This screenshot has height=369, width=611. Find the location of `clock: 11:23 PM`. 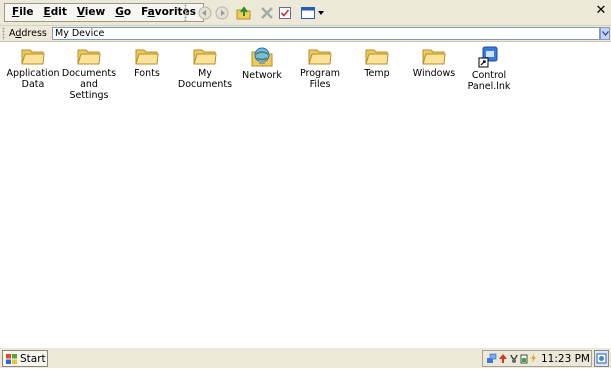

clock: 11:23 PM is located at coordinates (565, 359).